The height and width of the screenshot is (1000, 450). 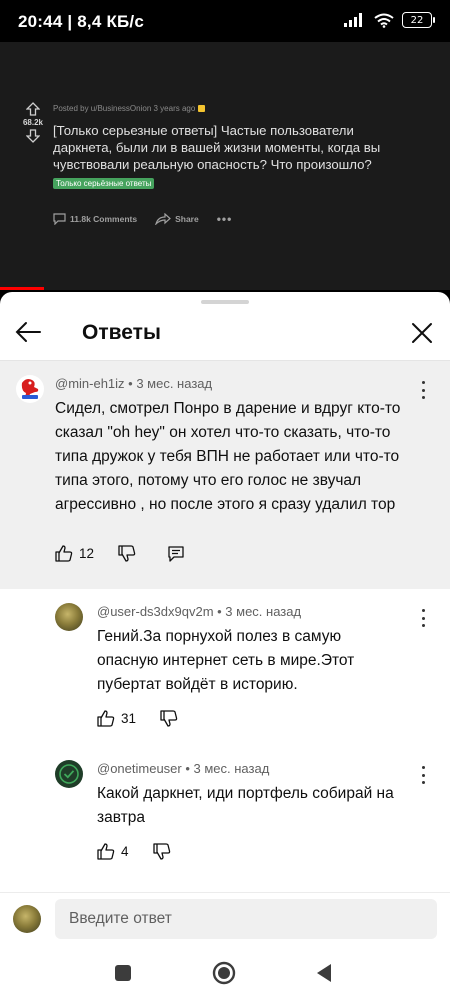 What do you see at coordinates (137, 718) in the screenshot?
I see `reply-actions: 31` at bounding box center [137, 718].